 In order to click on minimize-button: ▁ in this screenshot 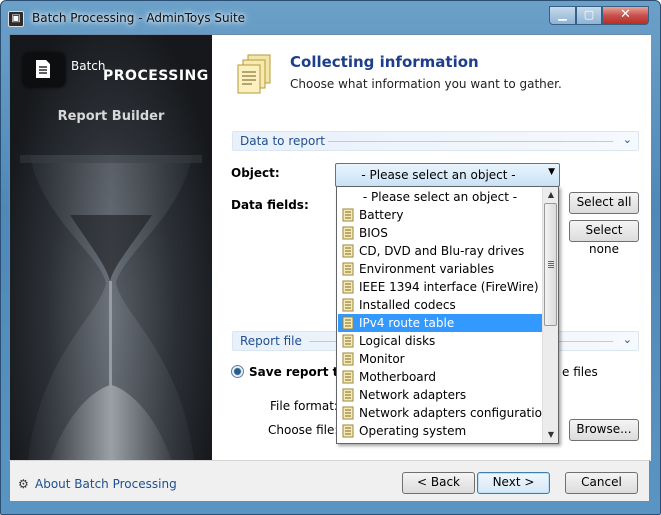, I will do `click(562, 15)`.